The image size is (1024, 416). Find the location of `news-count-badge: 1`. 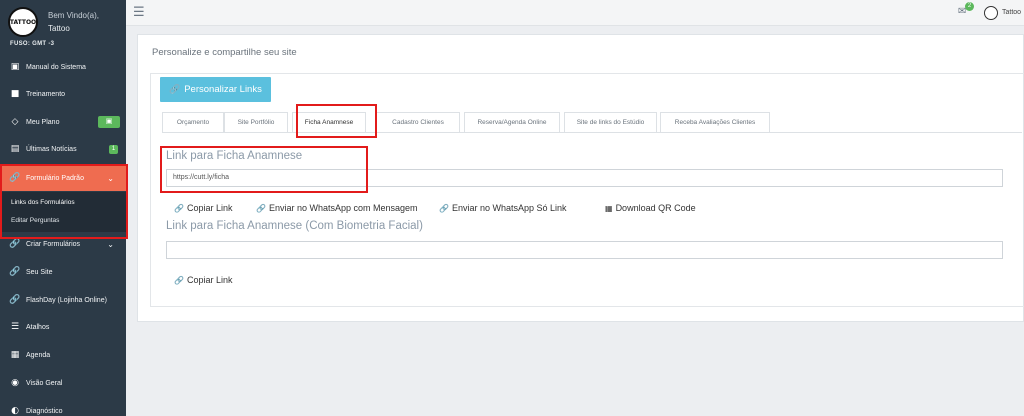

news-count-badge: 1 is located at coordinates (113, 149).